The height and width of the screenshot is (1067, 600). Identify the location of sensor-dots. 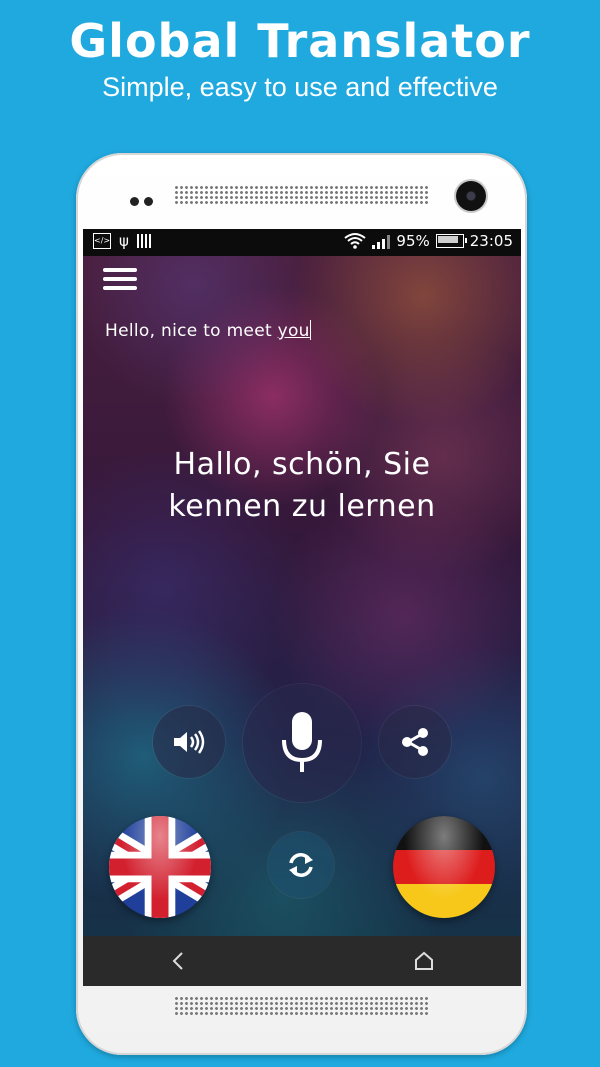
(144, 200).